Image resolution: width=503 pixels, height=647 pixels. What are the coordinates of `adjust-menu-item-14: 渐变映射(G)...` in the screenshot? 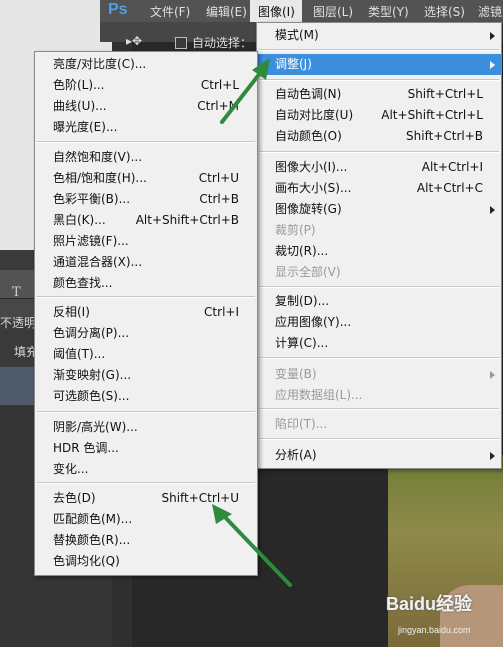 It's located at (146, 375).